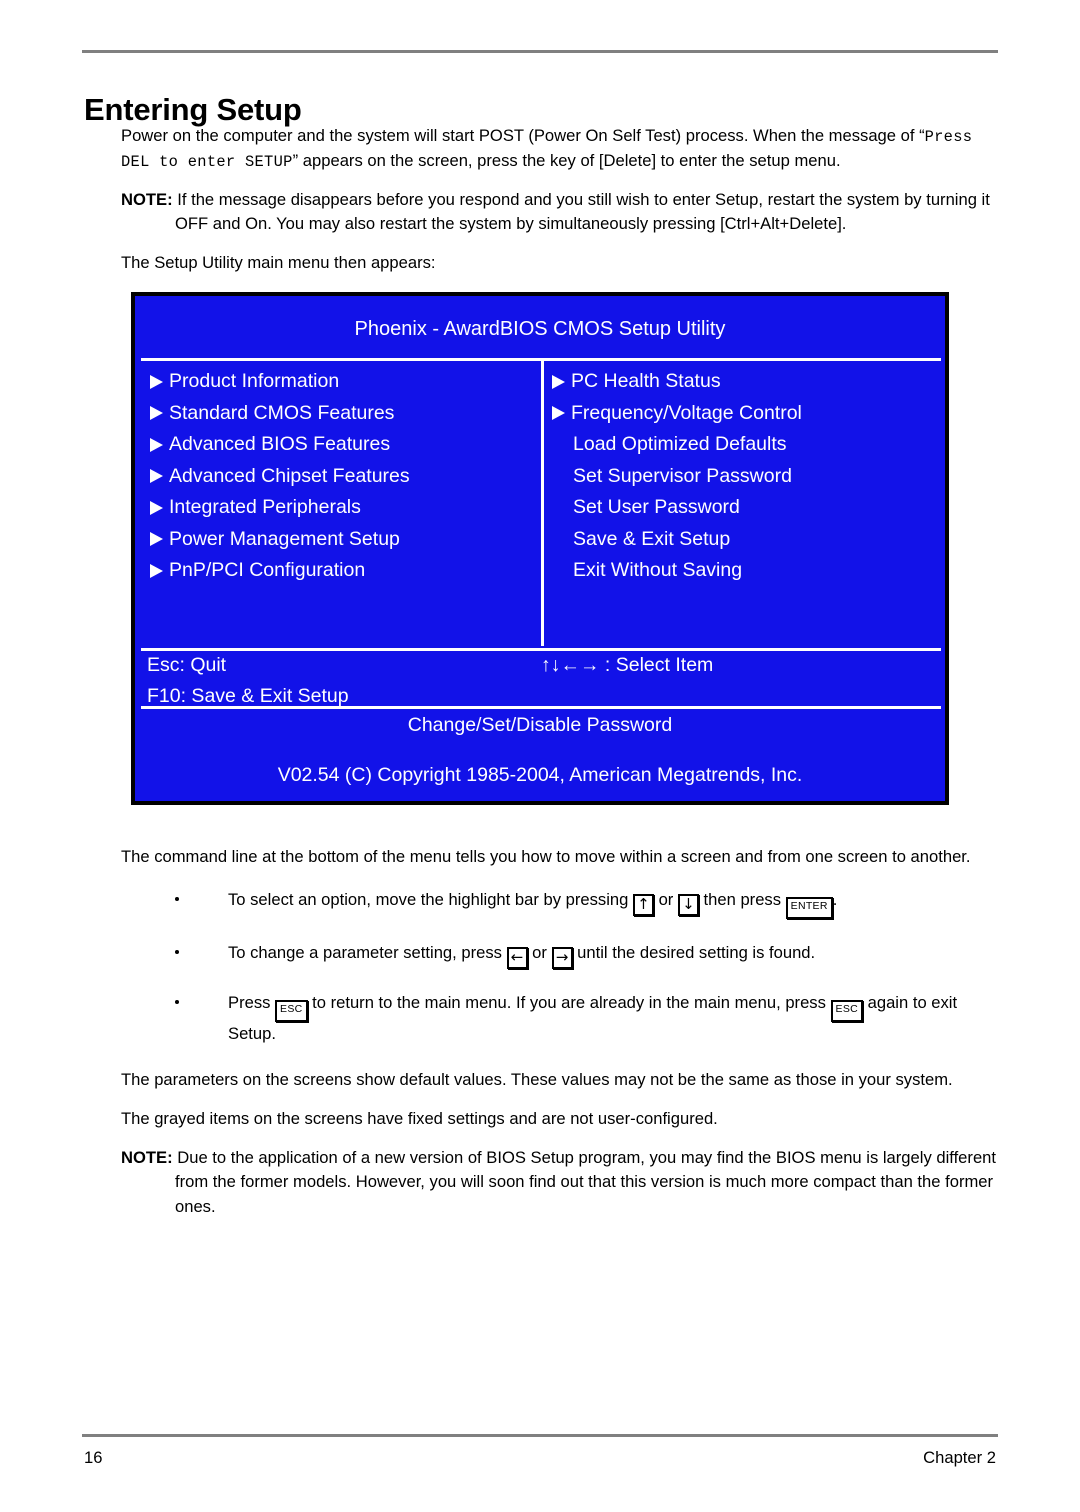 Image resolution: width=1080 pixels, height=1512 pixels. I want to click on bios-menu-item: Advanced BIOS Features, so click(342, 445).